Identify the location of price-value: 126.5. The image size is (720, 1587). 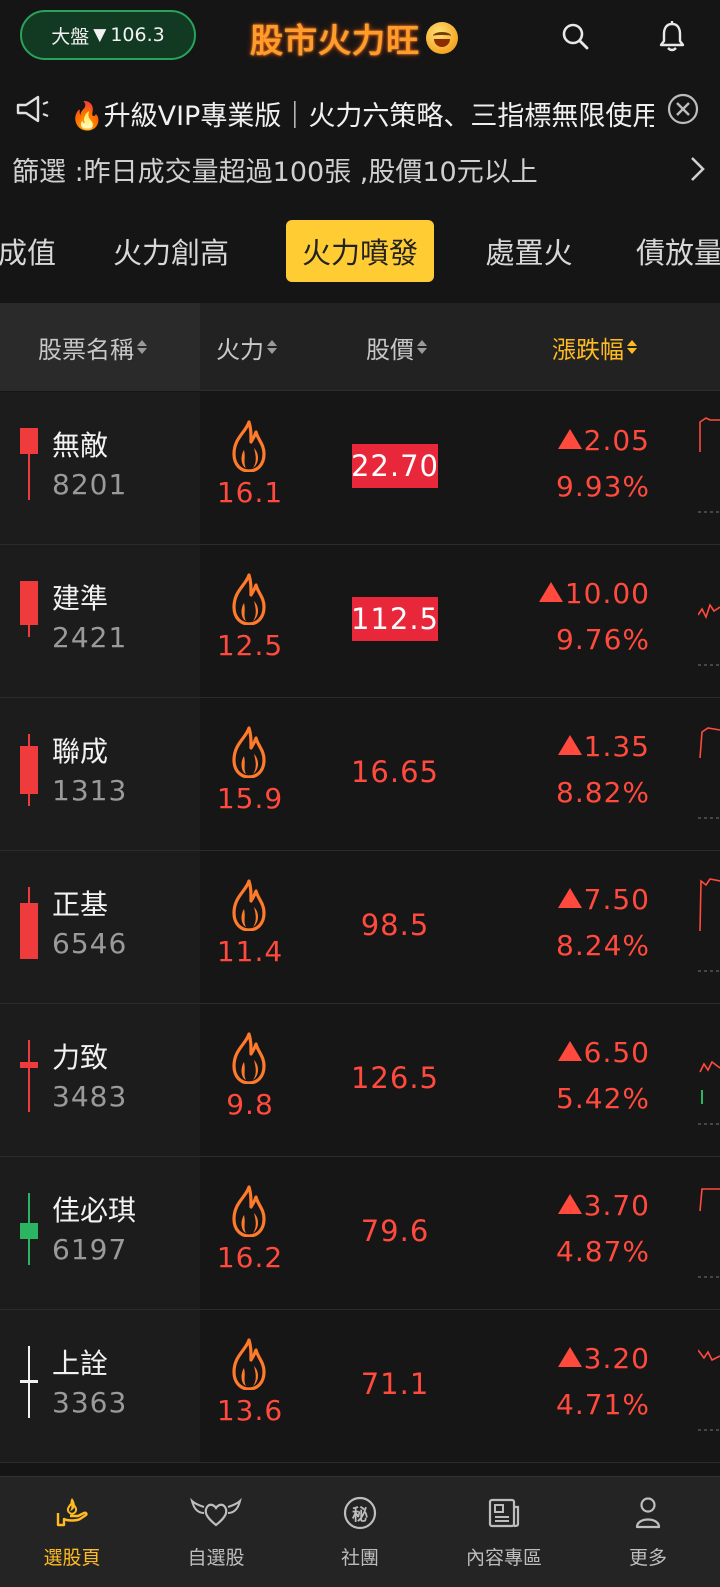
(395, 1078).